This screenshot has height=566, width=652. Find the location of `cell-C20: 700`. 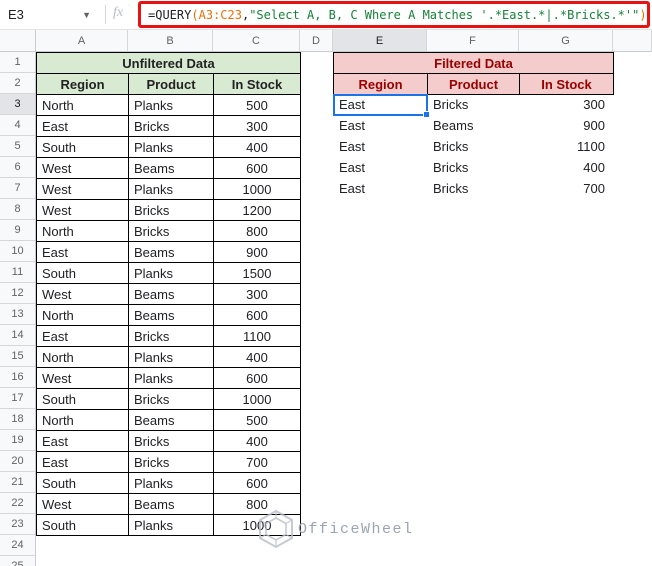

cell-C20: 700 is located at coordinates (257, 462).